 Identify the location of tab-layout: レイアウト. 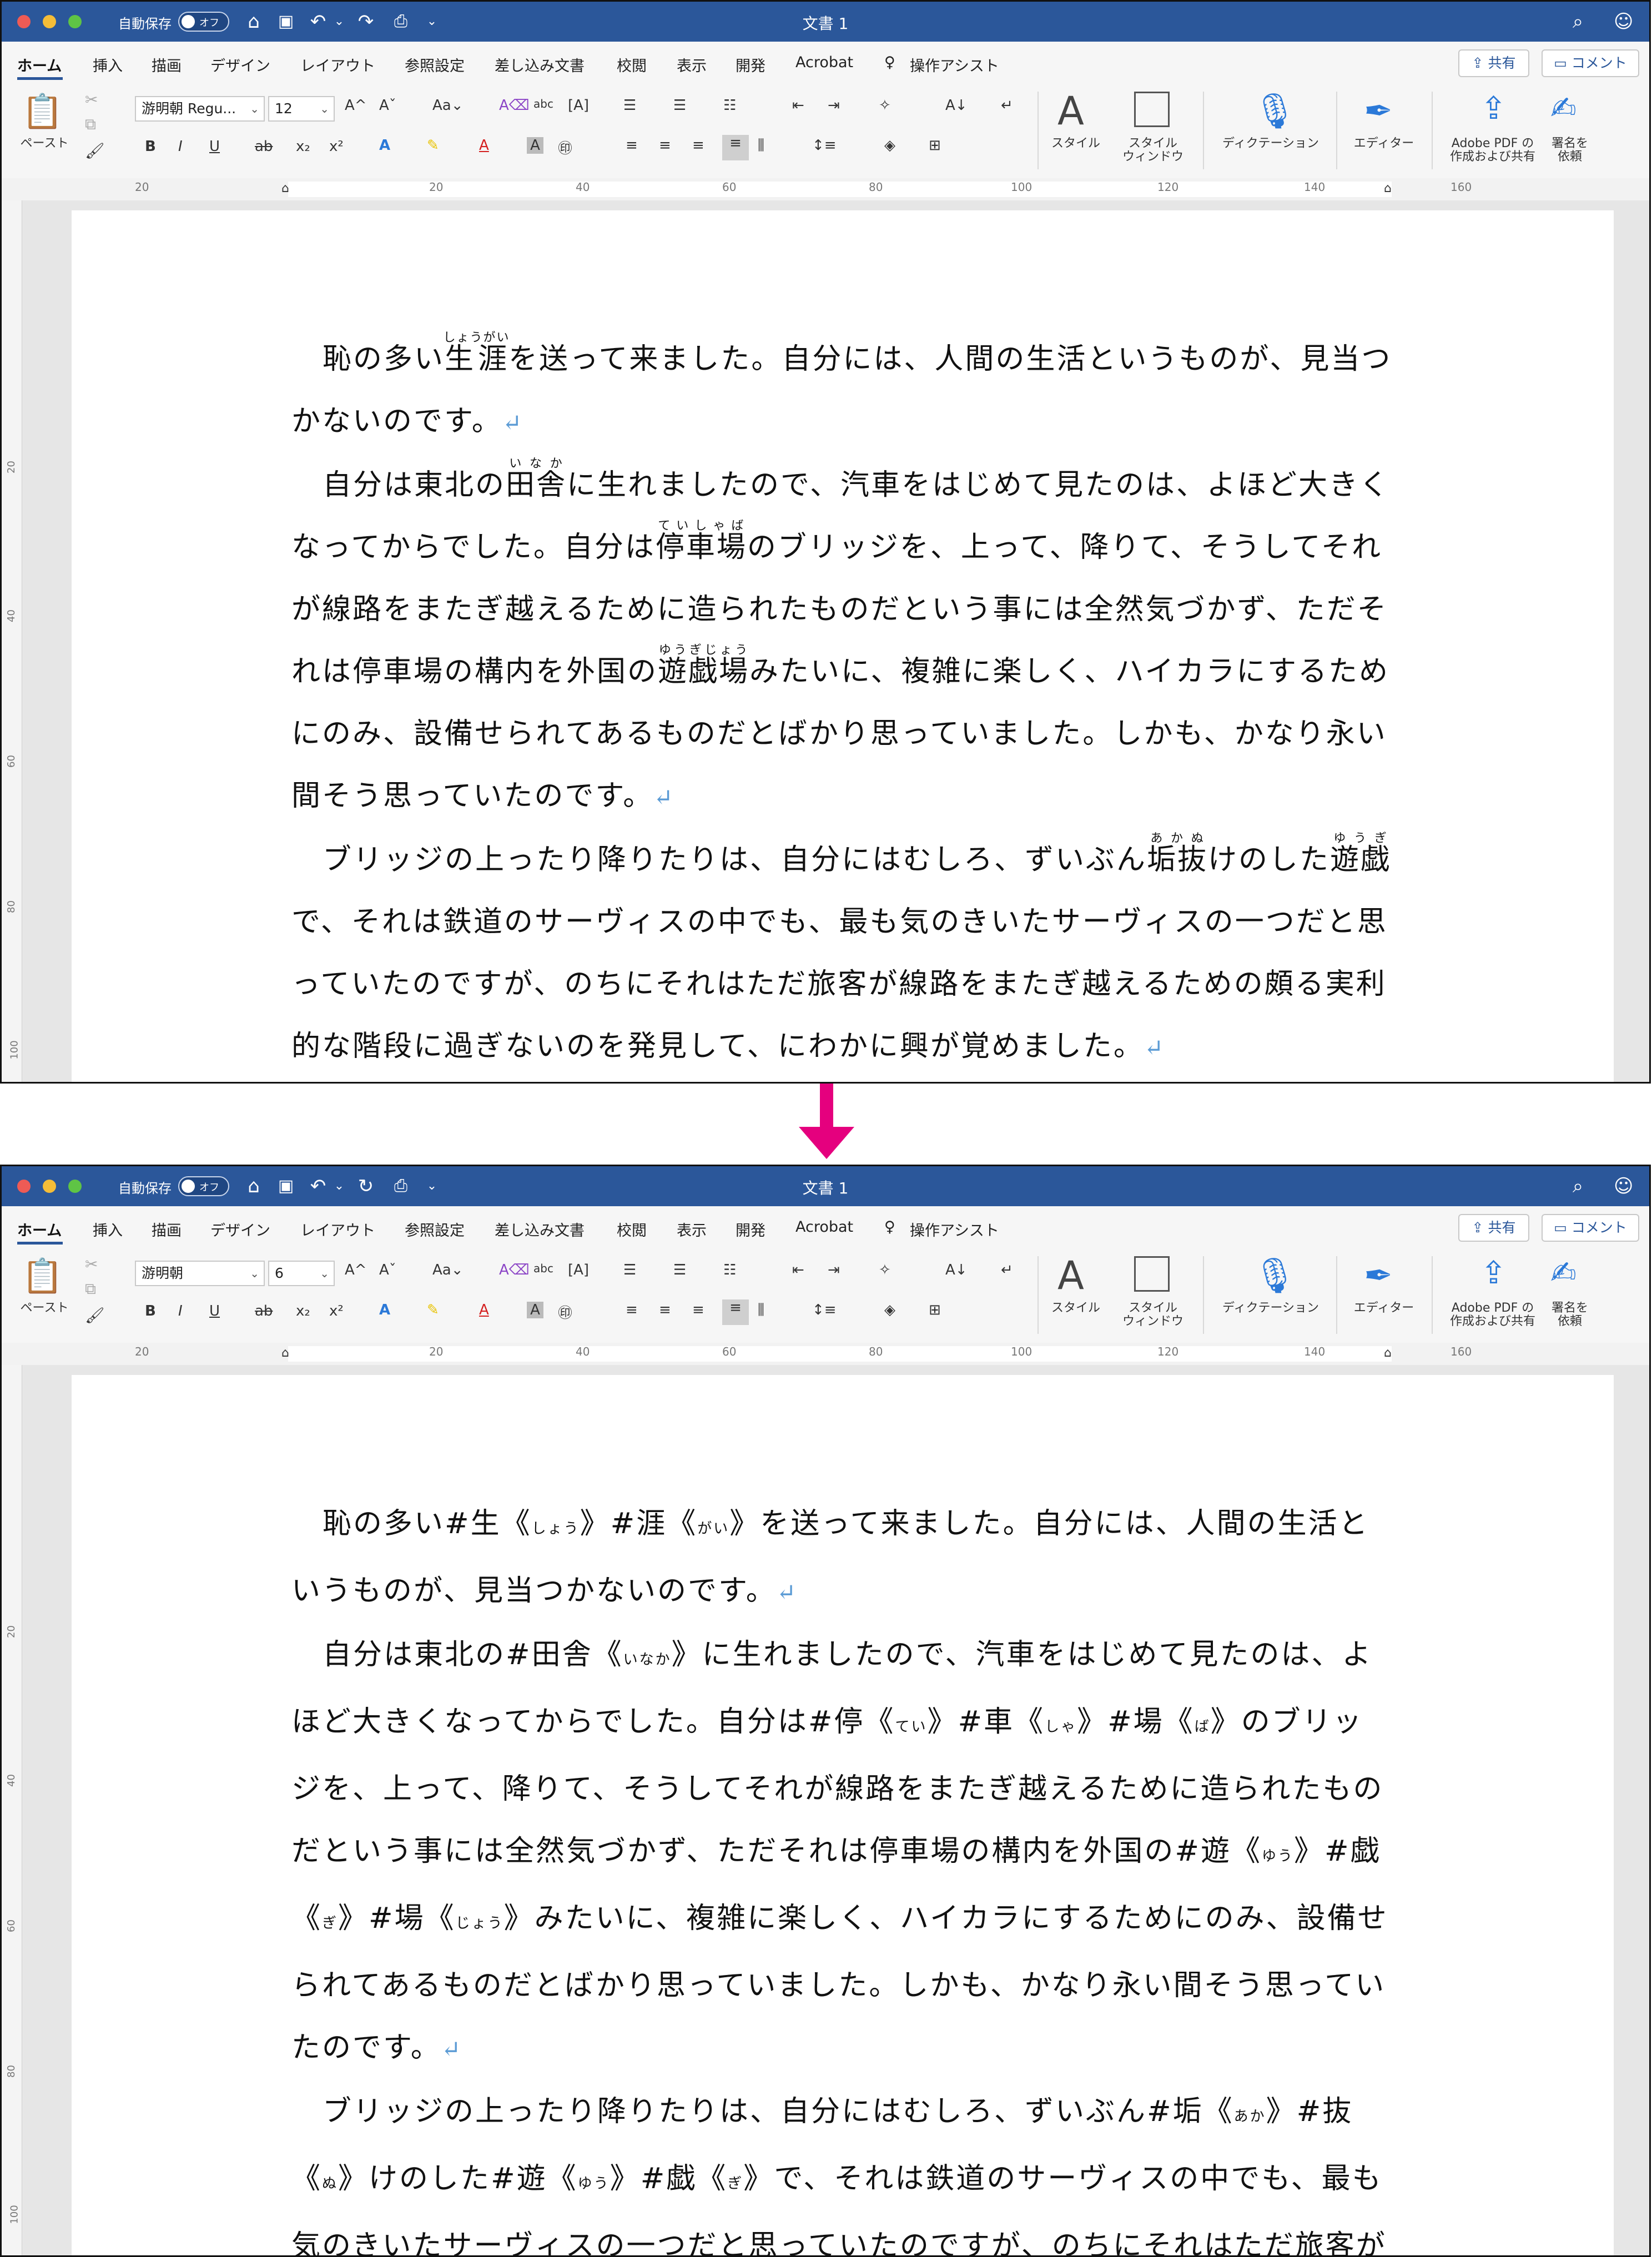
(337, 64).